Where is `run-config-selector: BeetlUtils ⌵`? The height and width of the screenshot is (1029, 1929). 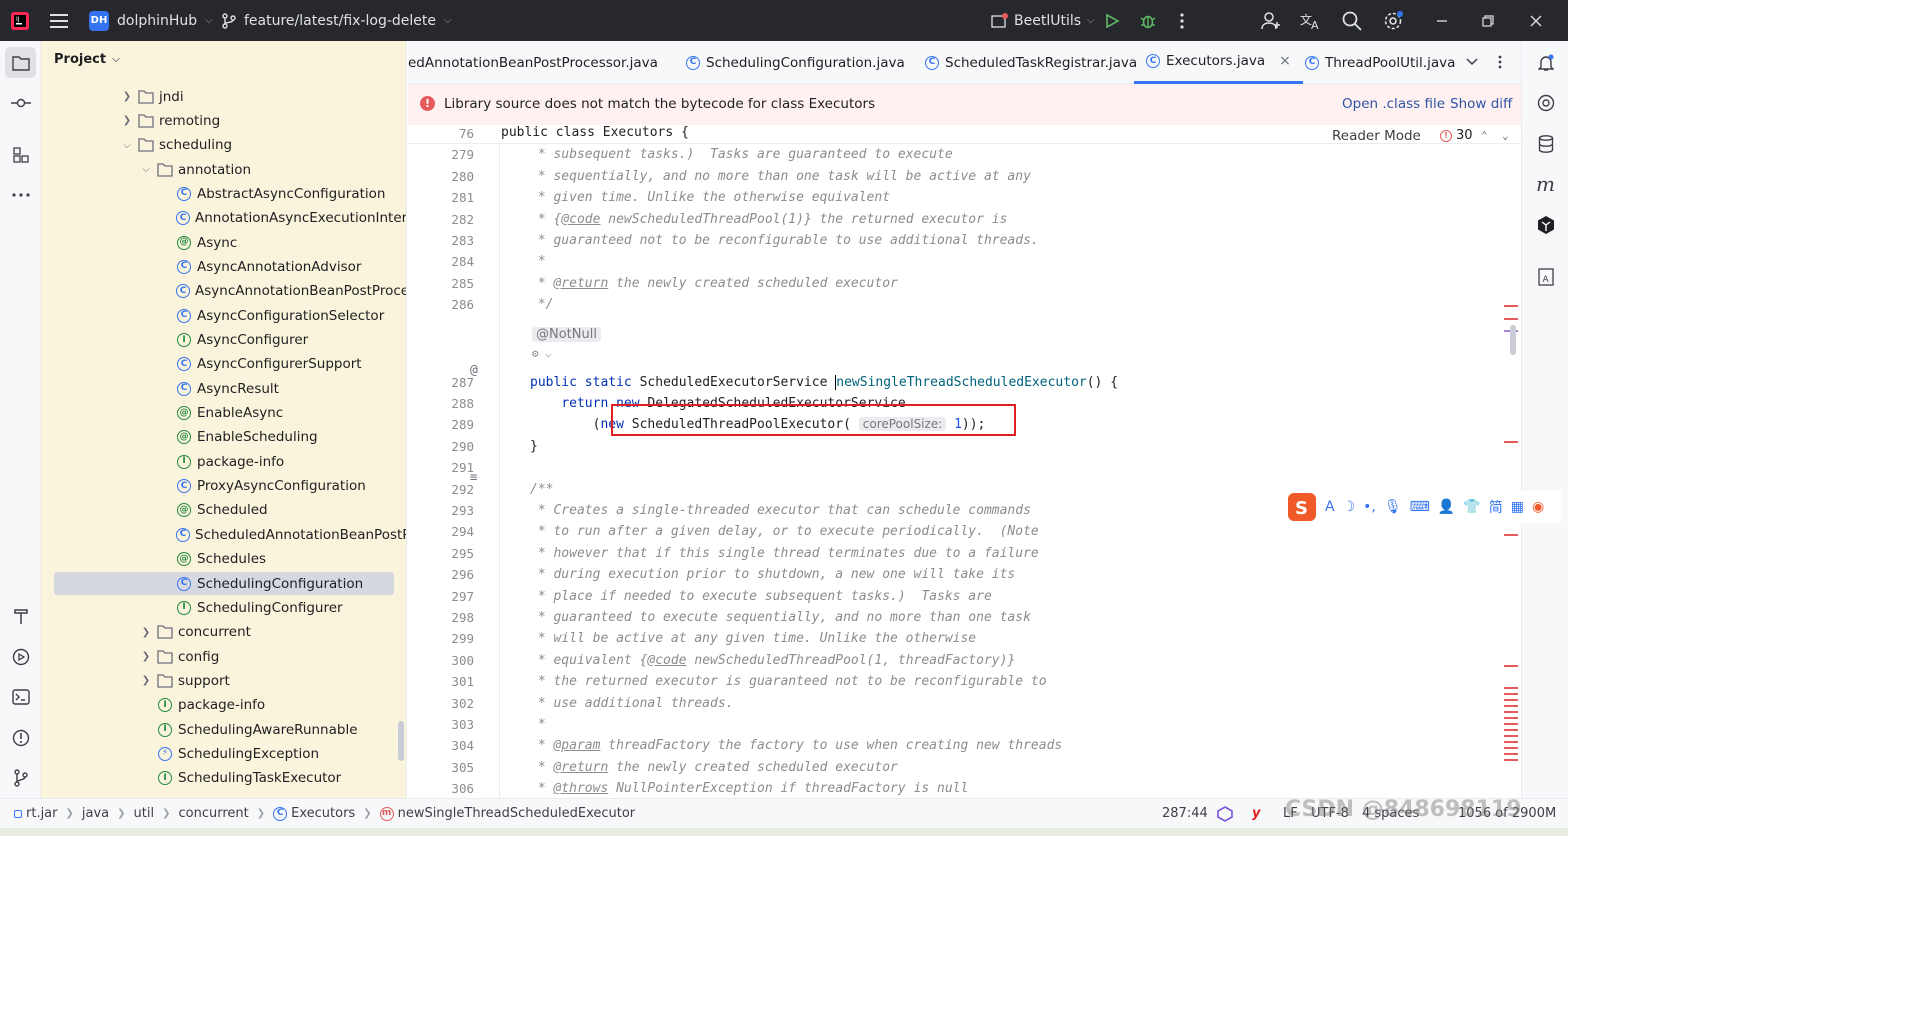 run-config-selector: BeetlUtils ⌵ is located at coordinates (1042, 20).